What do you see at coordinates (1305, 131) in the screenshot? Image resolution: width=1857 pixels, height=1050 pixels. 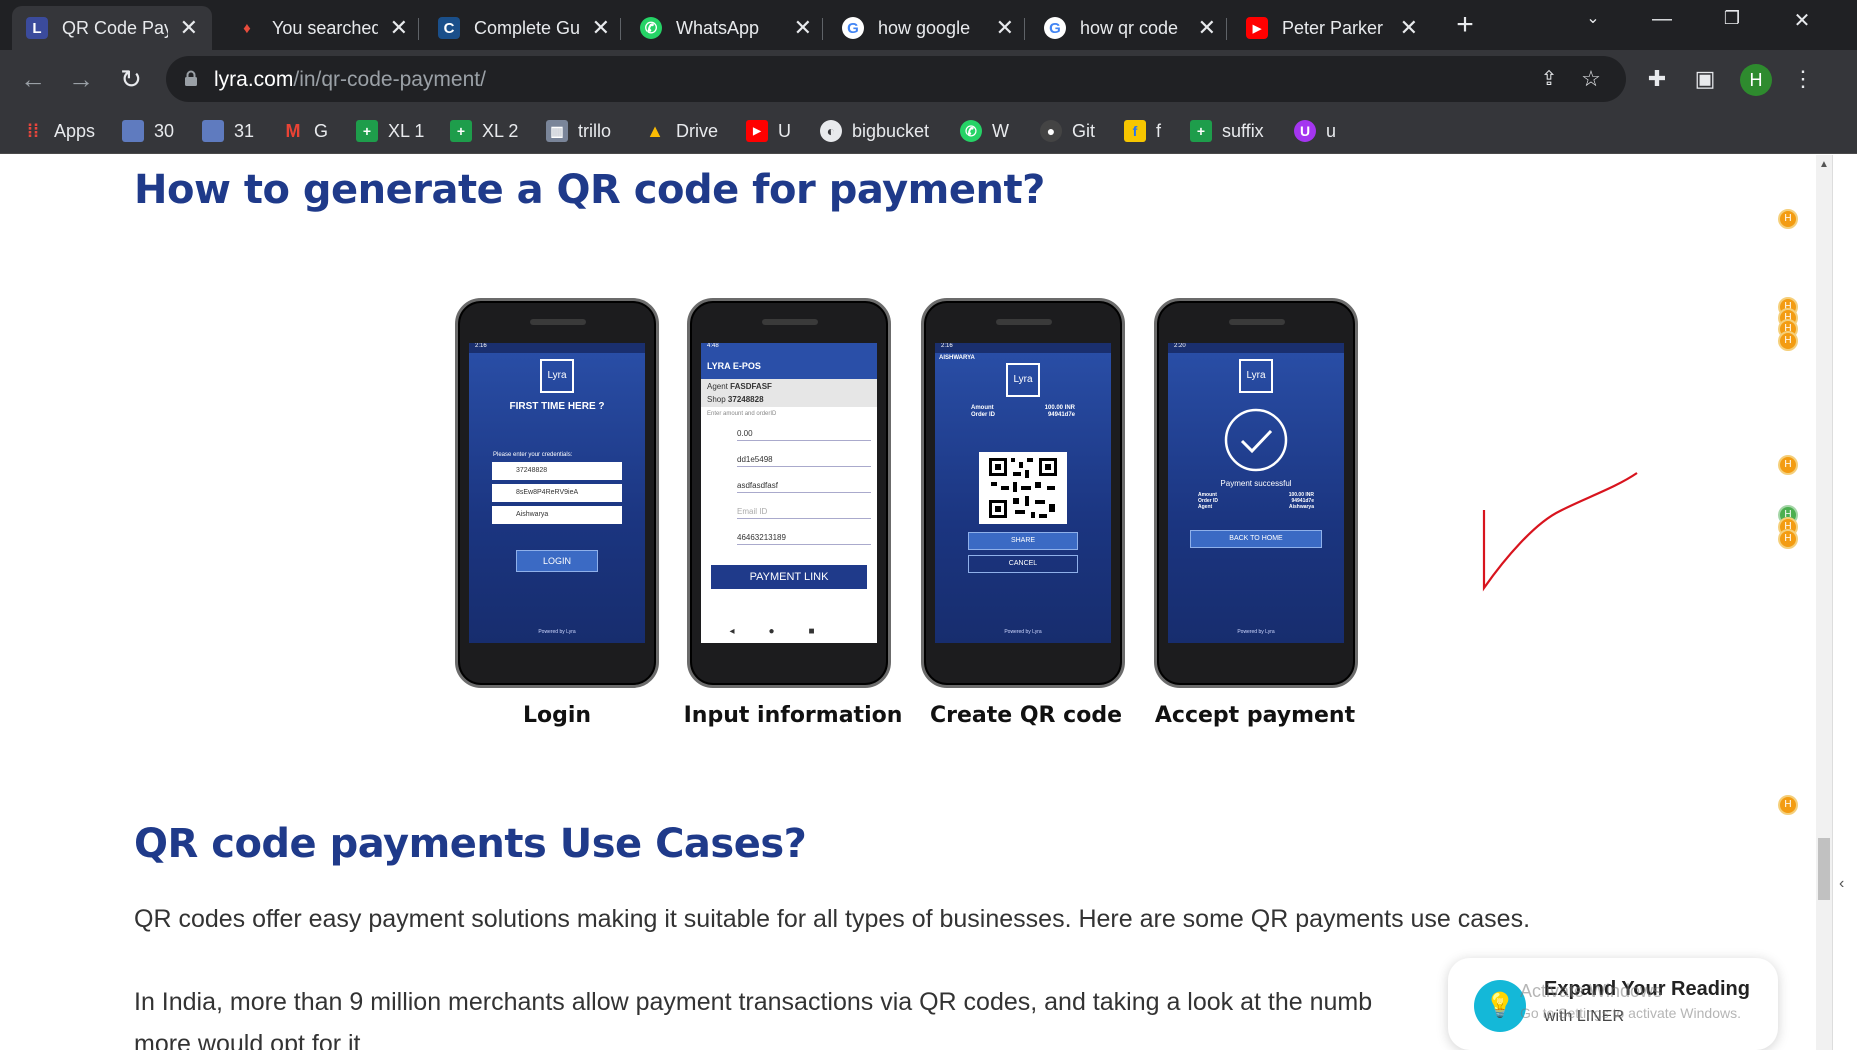 I see `udemy-icon: U` at bounding box center [1305, 131].